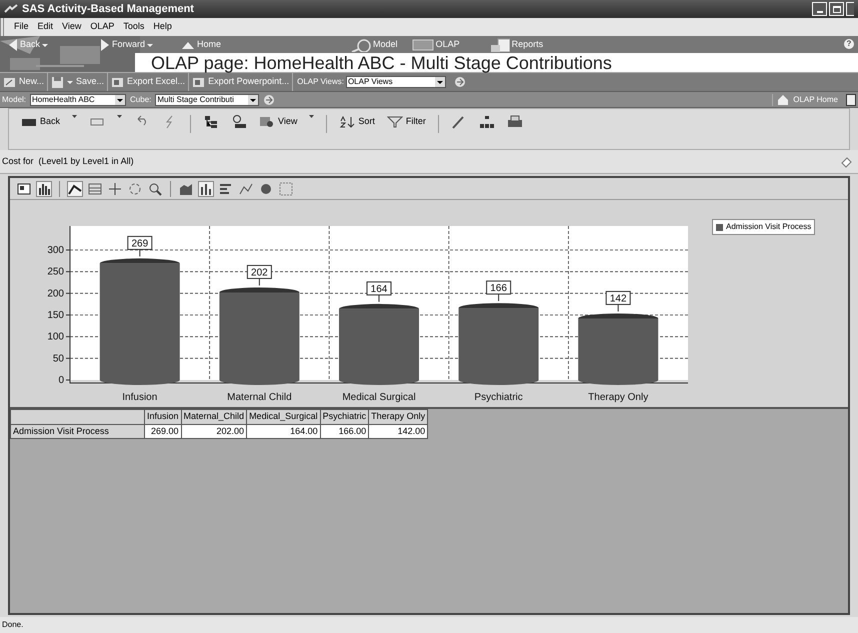 The height and width of the screenshot is (633, 858). I want to click on line-icon, so click(246, 189).